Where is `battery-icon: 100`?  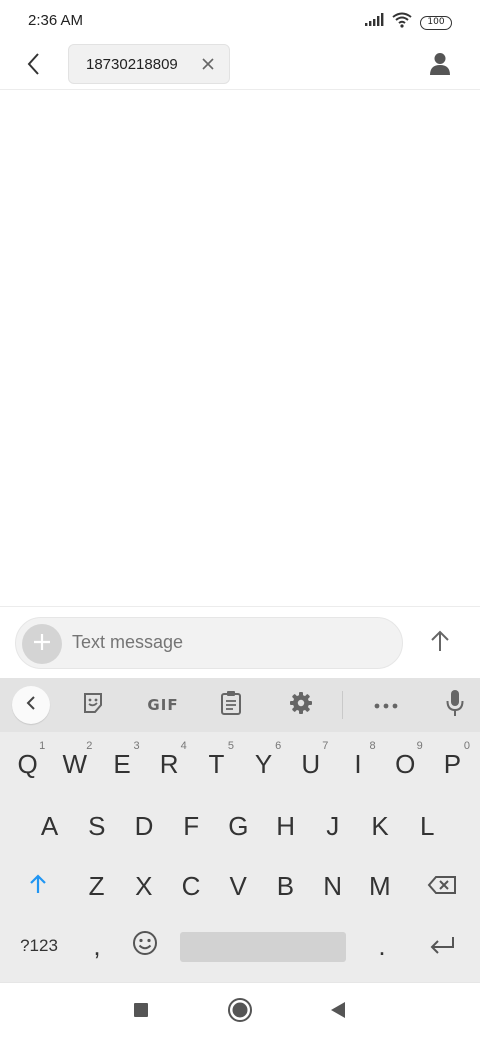
battery-icon: 100 is located at coordinates (436, 22).